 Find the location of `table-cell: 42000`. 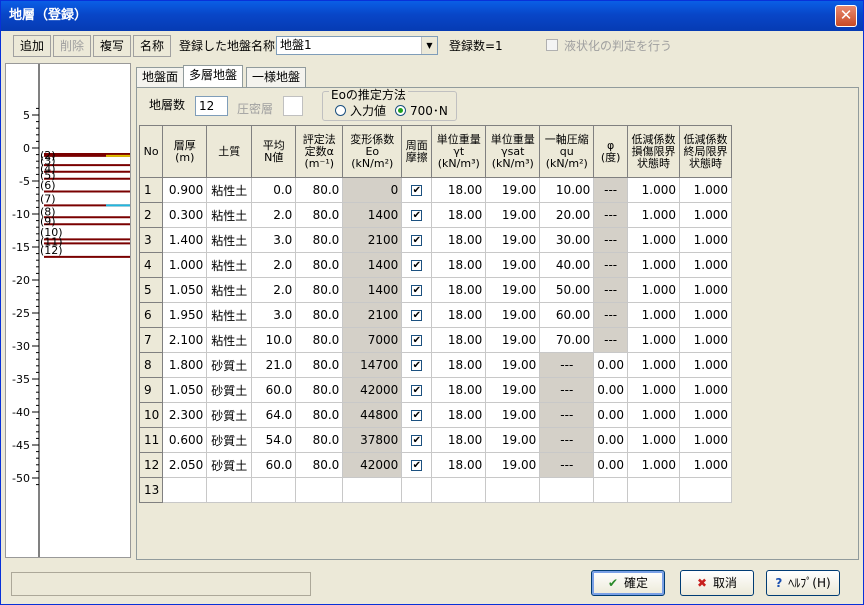

table-cell: 42000 is located at coordinates (372, 465).